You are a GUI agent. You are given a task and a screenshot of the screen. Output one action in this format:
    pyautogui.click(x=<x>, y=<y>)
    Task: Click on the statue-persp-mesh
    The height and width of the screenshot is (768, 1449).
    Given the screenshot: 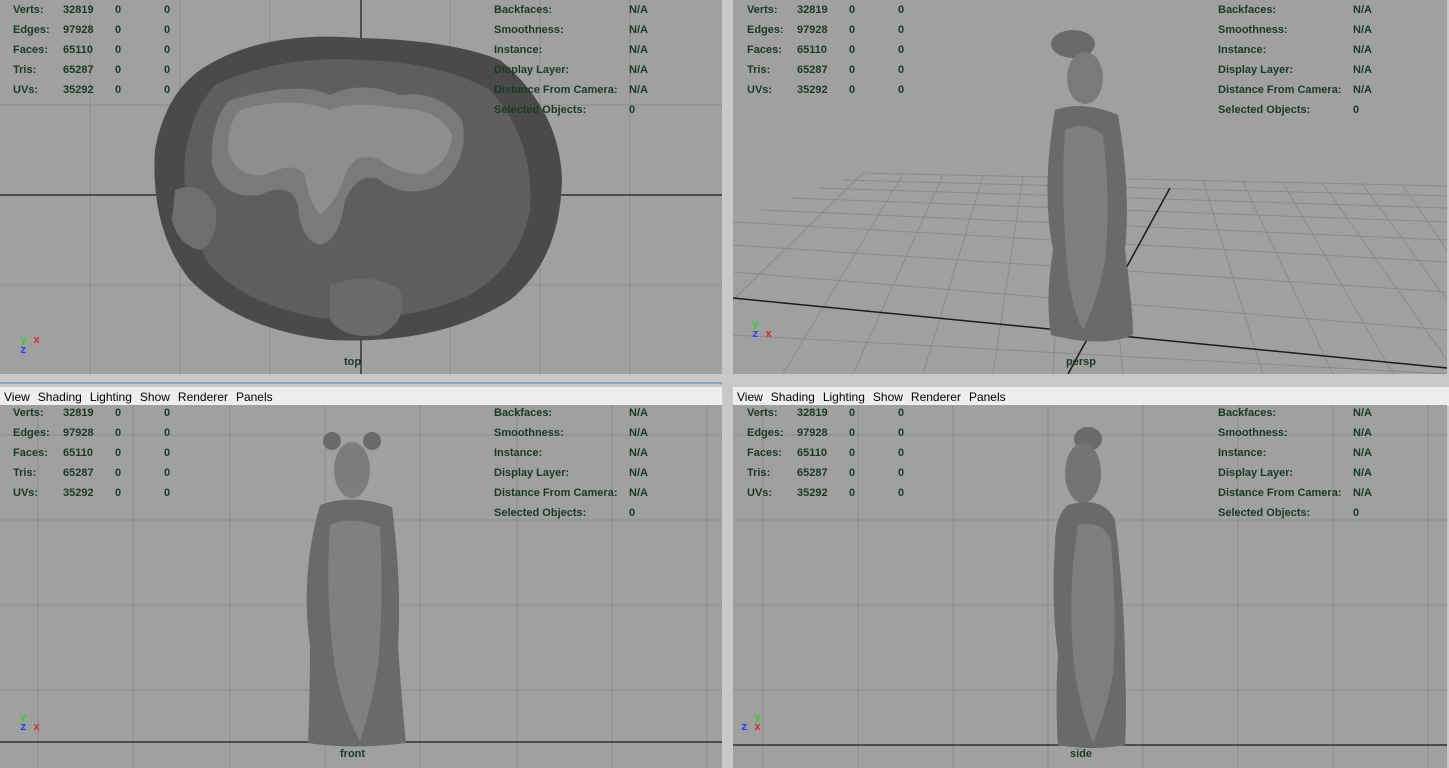 What is the action you would take?
    pyautogui.click(x=1090, y=186)
    